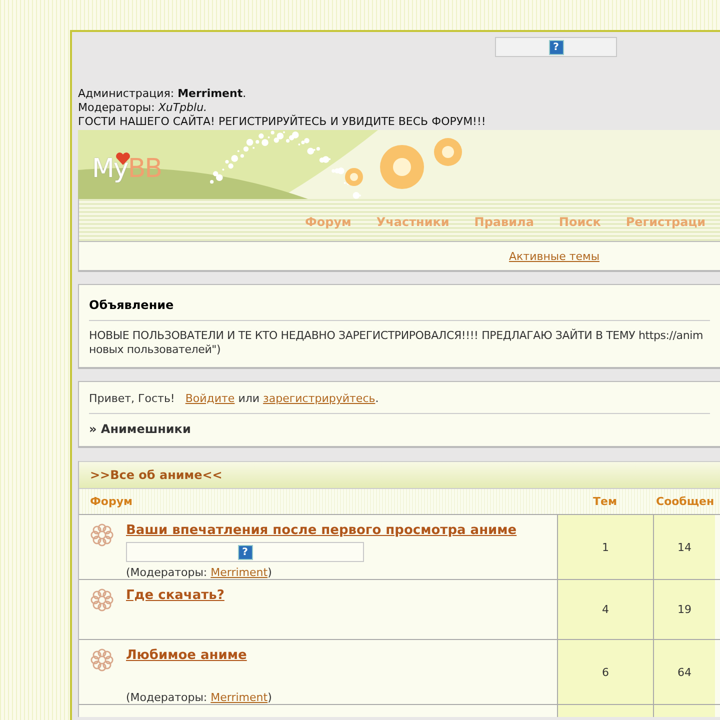  What do you see at coordinates (143, 107) in the screenshot?
I see `moderators-text: Модераторы: XuTpblu.` at bounding box center [143, 107].